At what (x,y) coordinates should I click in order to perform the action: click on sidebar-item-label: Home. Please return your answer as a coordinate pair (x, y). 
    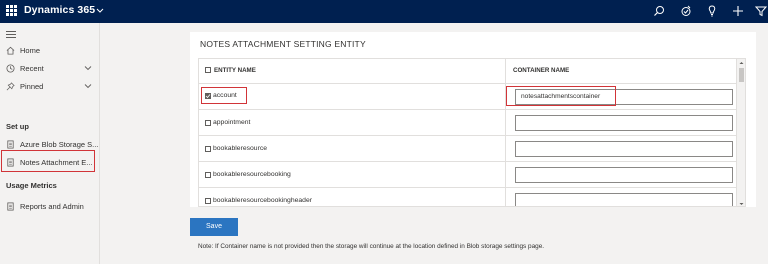
    Looking at the image, I should click on (30, 50).